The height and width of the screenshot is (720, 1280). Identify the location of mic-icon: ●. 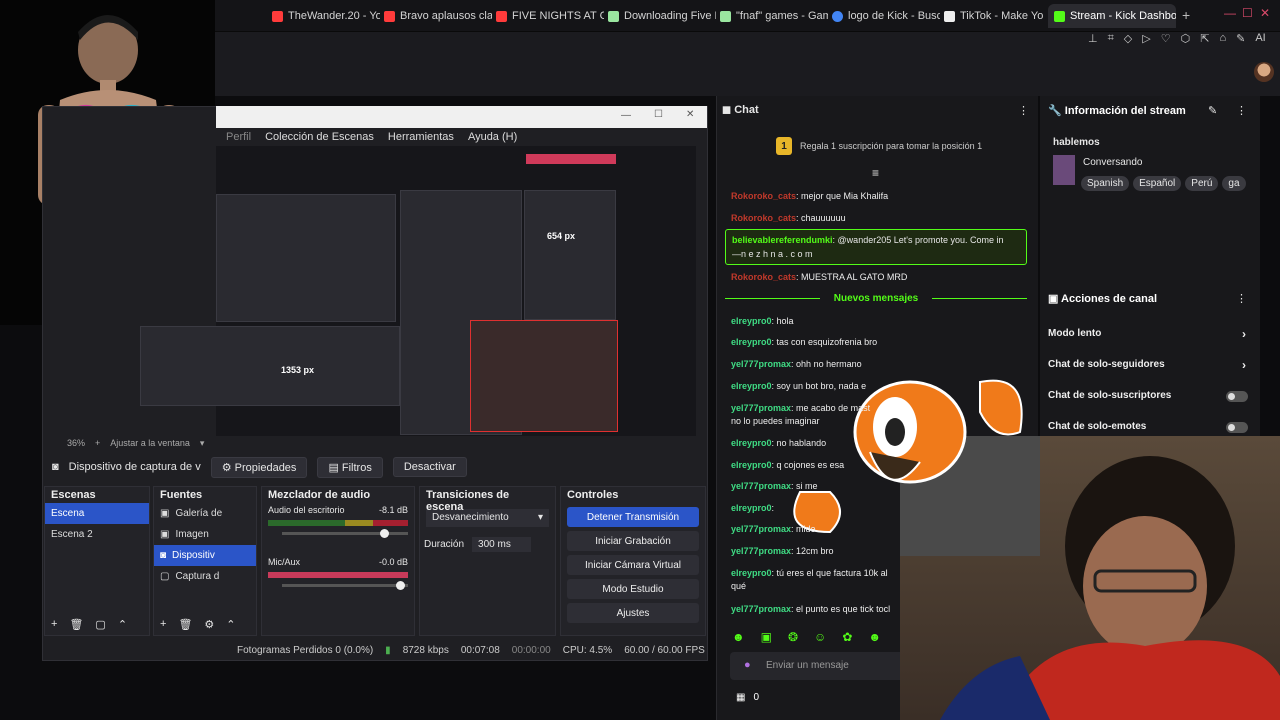
(747, 665).